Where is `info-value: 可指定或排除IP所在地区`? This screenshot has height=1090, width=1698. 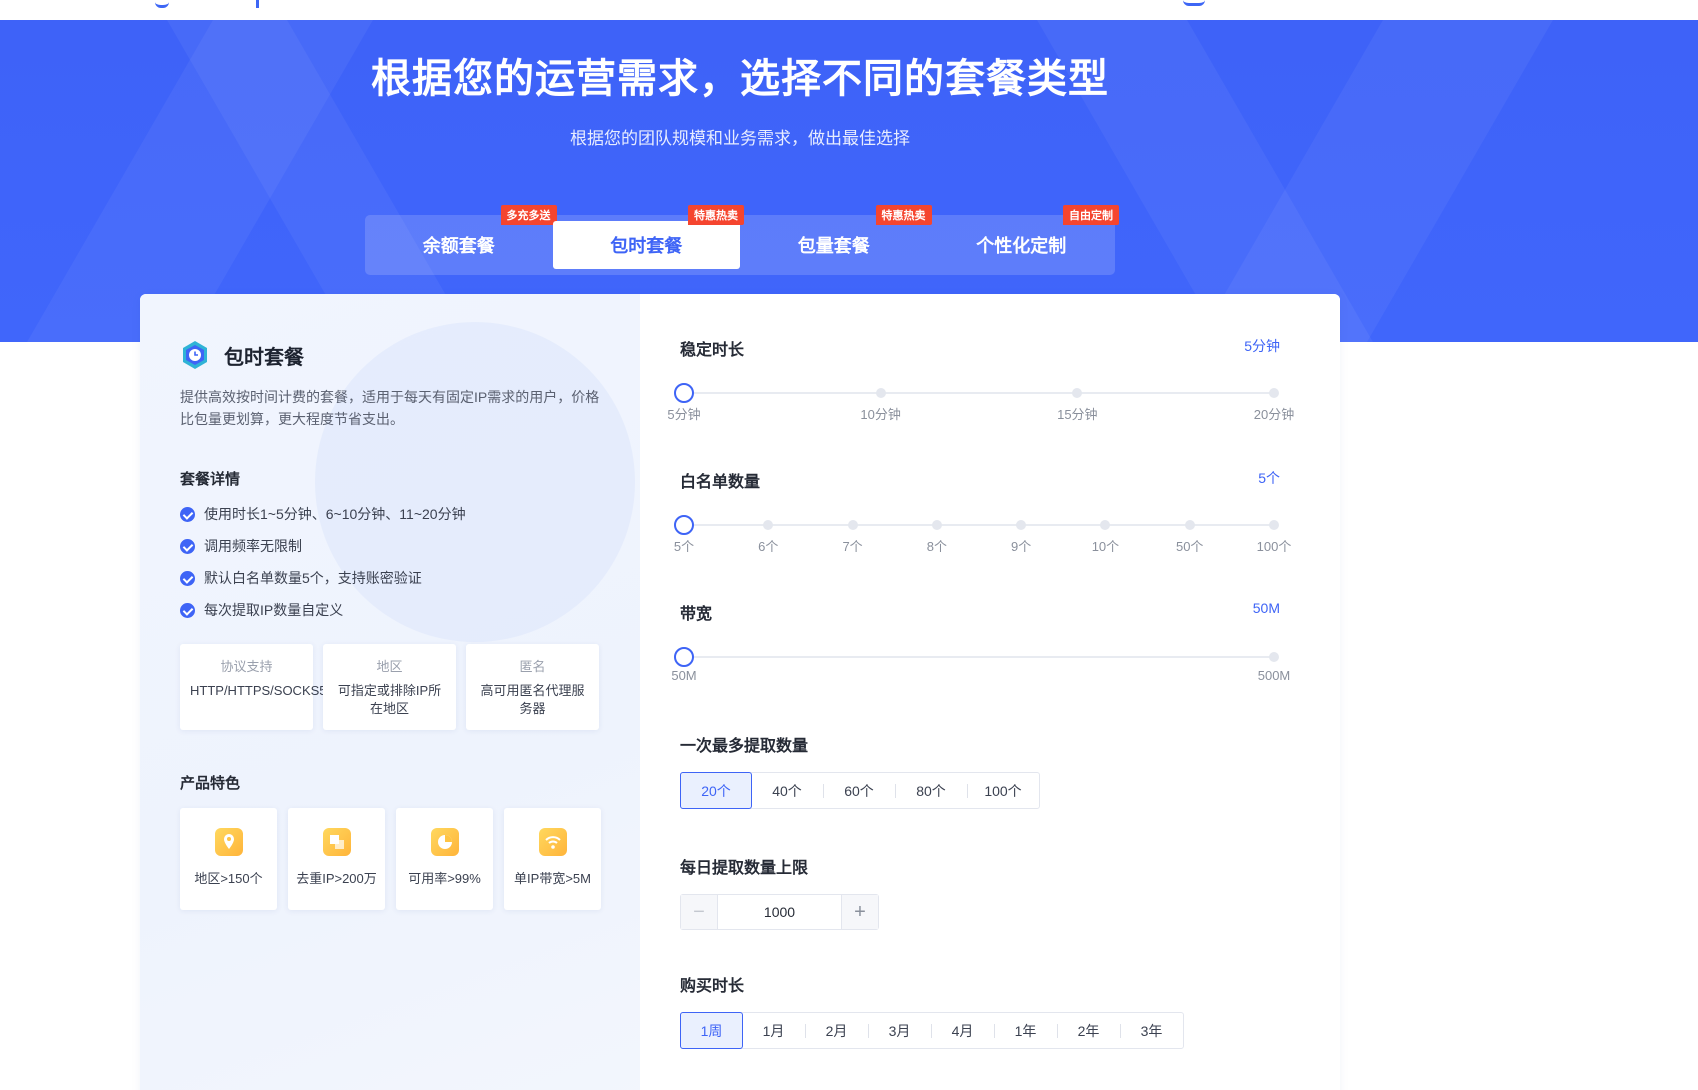
info-value: 可指定或排除IP所在地区 is located at coordinates (389, 699).